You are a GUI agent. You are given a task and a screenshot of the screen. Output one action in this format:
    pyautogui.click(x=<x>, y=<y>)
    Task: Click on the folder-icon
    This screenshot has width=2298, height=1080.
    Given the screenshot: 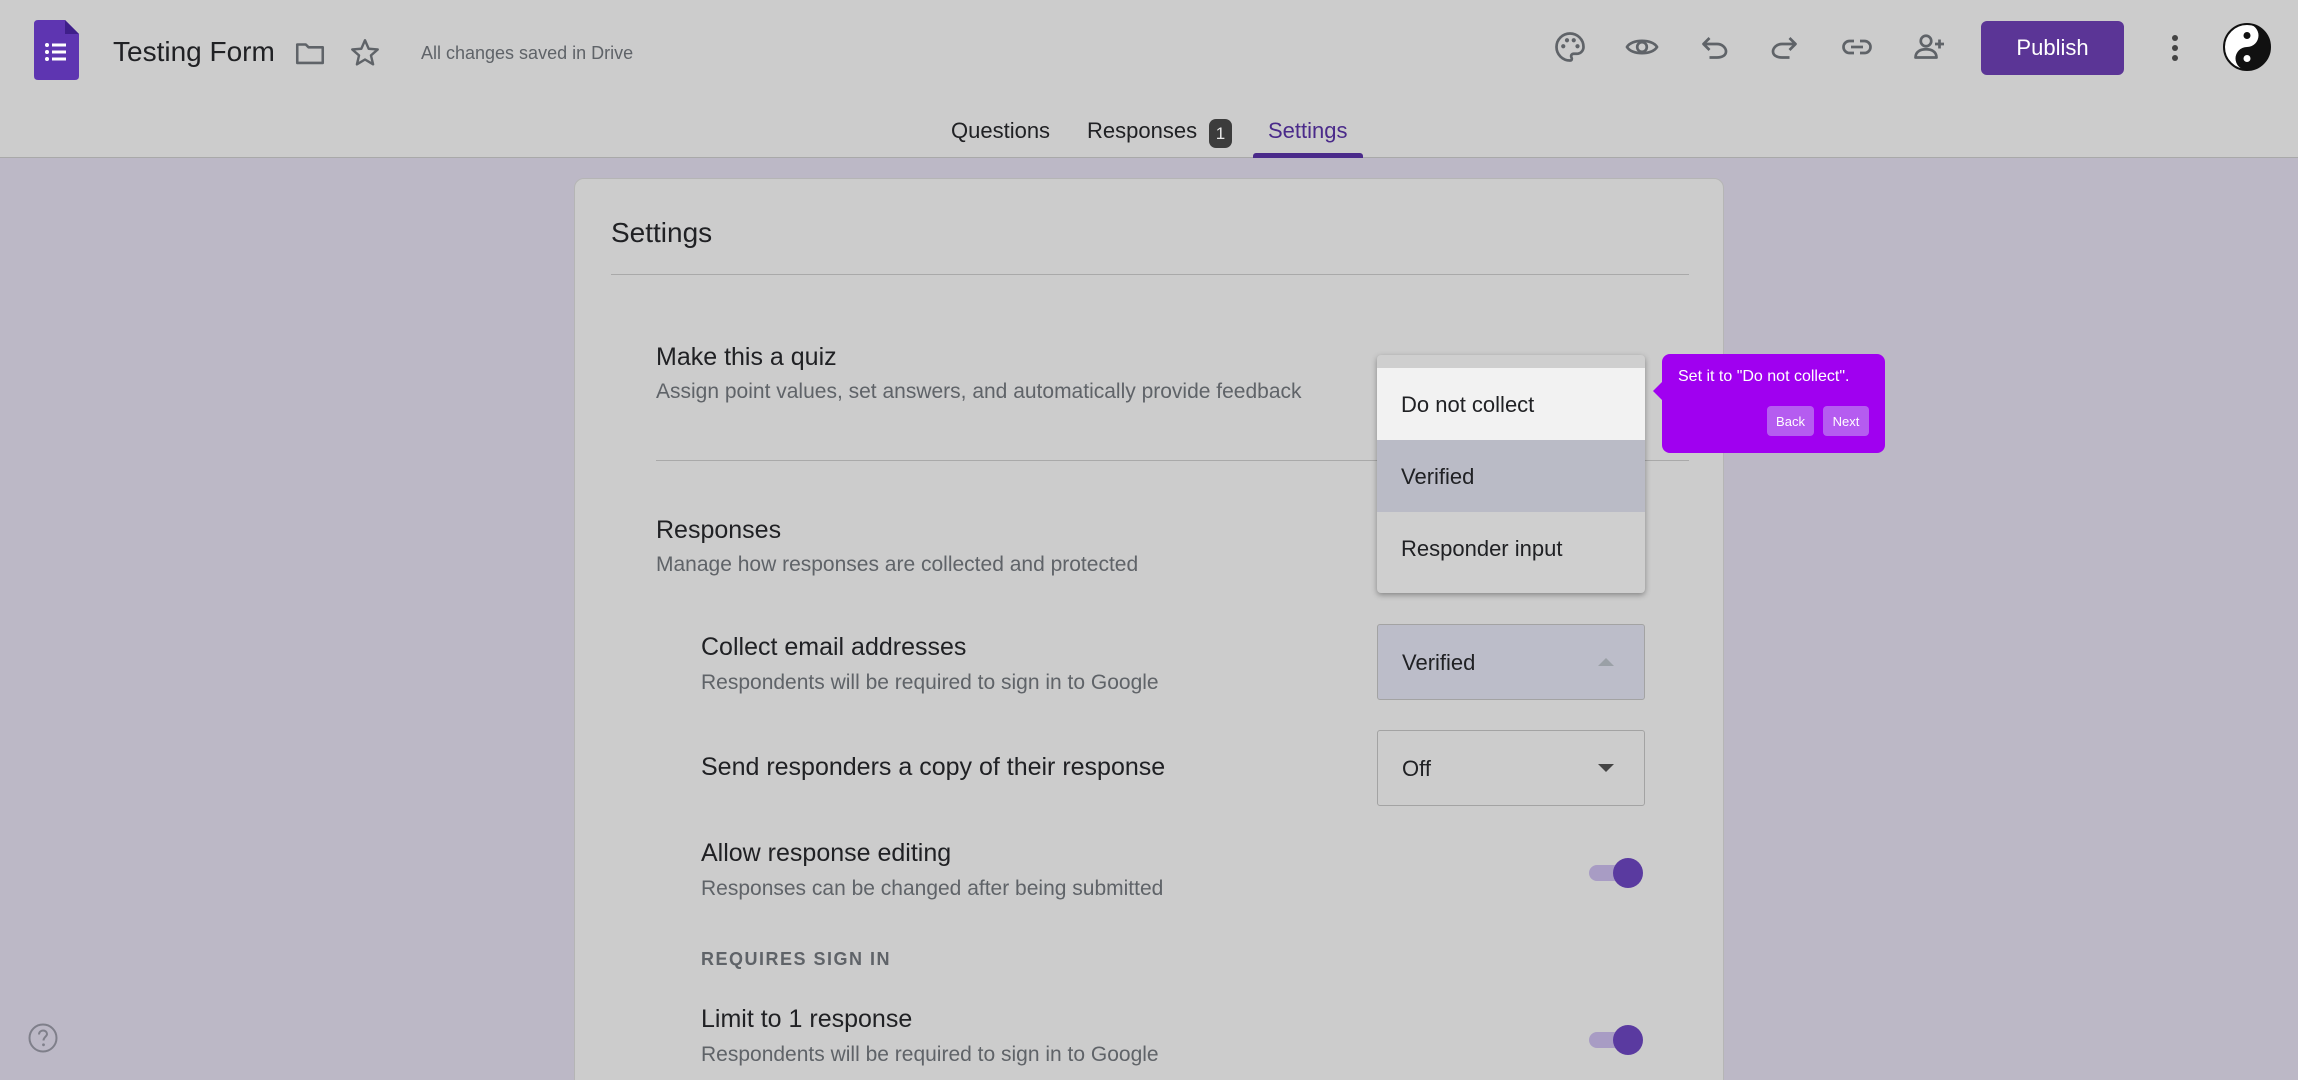 What is the action you would take?
    pyautogui.click(x=310, y=53)
    